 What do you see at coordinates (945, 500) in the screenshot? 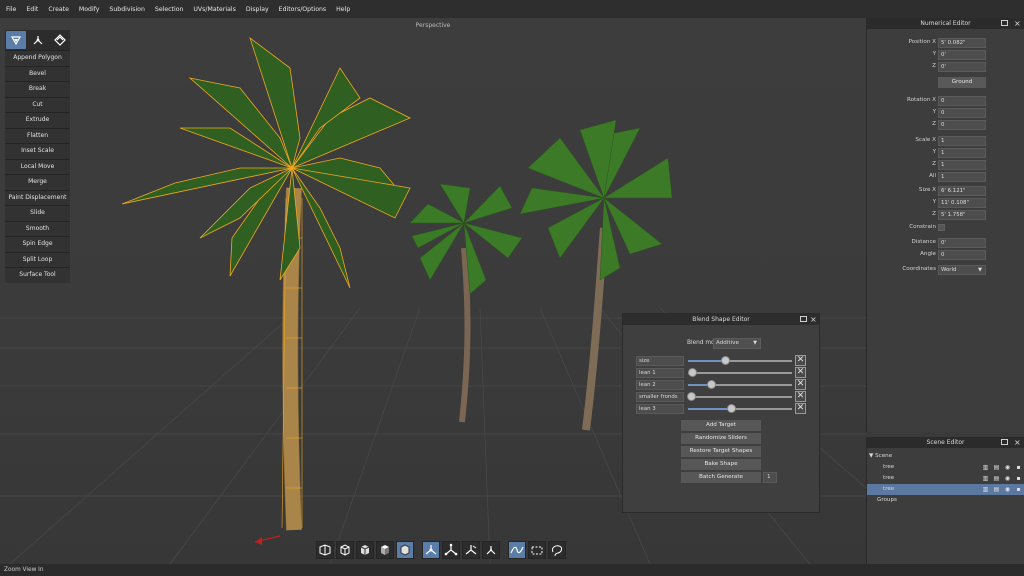
I see `groups-label: Groups` at bounding box center [945, 500].